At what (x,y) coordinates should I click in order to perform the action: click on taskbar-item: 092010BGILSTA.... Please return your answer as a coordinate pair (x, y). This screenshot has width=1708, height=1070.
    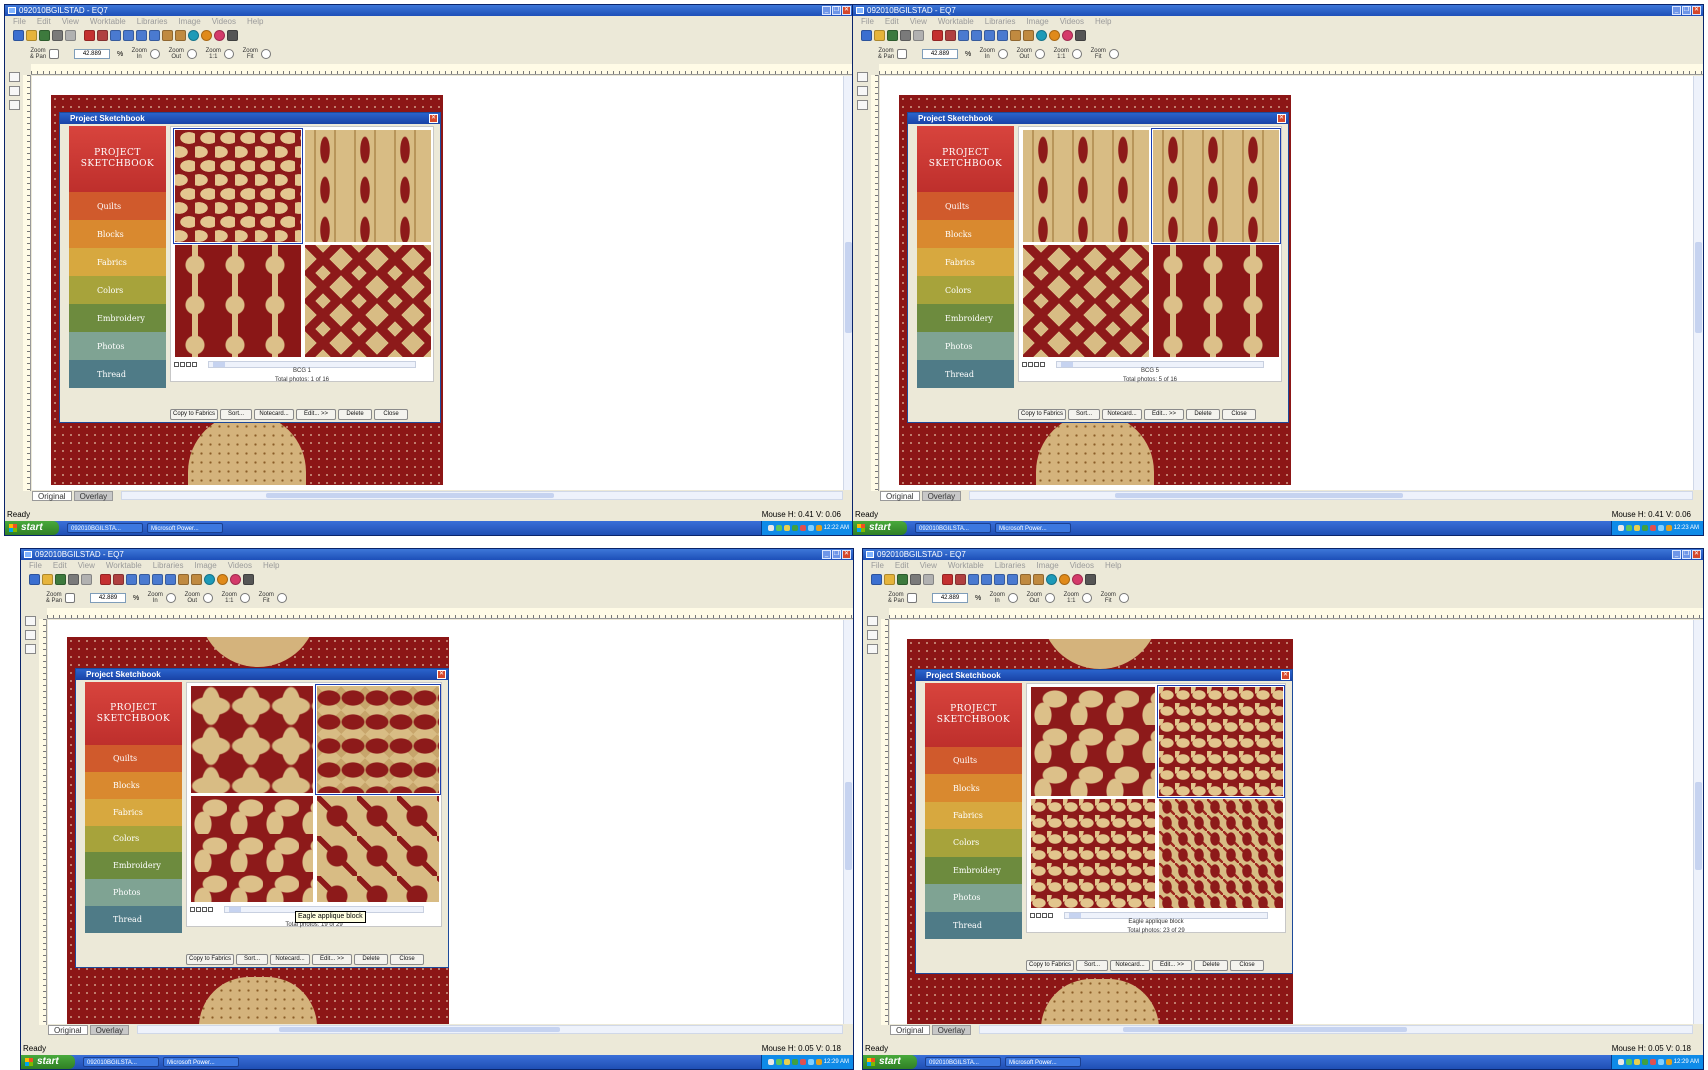
    Looking at the image, I should click on (953, 528).